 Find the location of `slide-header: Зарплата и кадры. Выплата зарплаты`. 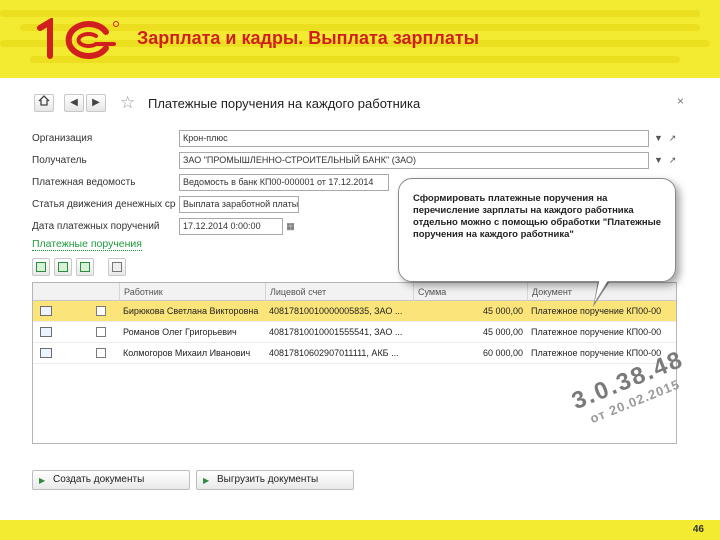

slide-header: Зарплата и кадры. Выплата зарплаты is located at coordinates (360, 39).